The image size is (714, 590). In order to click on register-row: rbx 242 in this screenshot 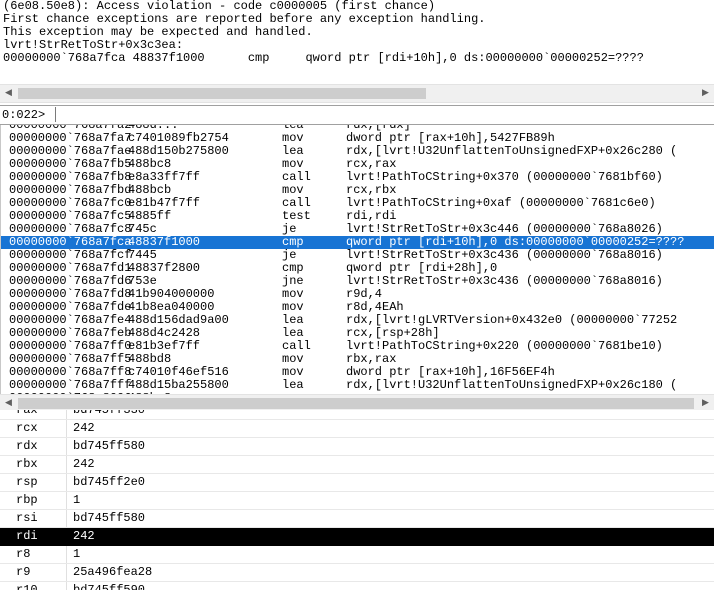, I will do `click(357, 465)`.